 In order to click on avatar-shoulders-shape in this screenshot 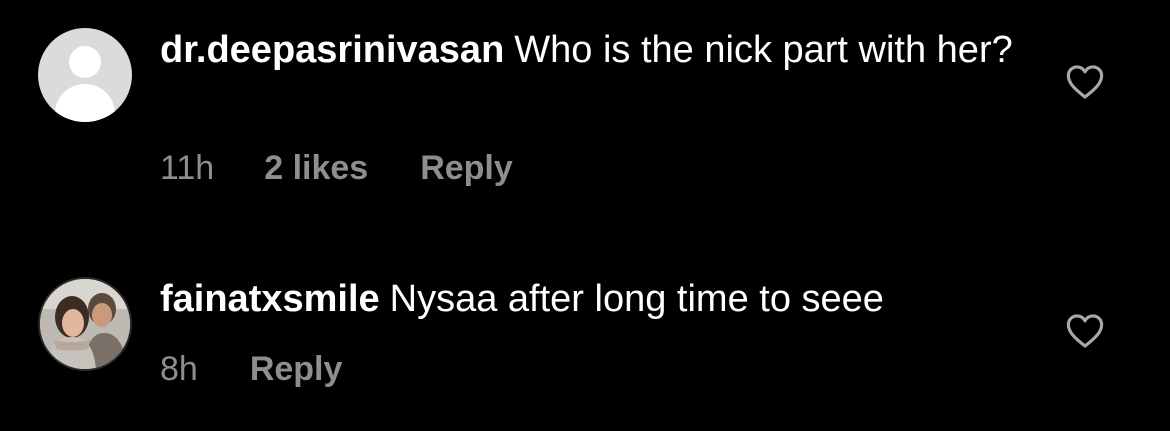, I will do `click(85, 103)`.